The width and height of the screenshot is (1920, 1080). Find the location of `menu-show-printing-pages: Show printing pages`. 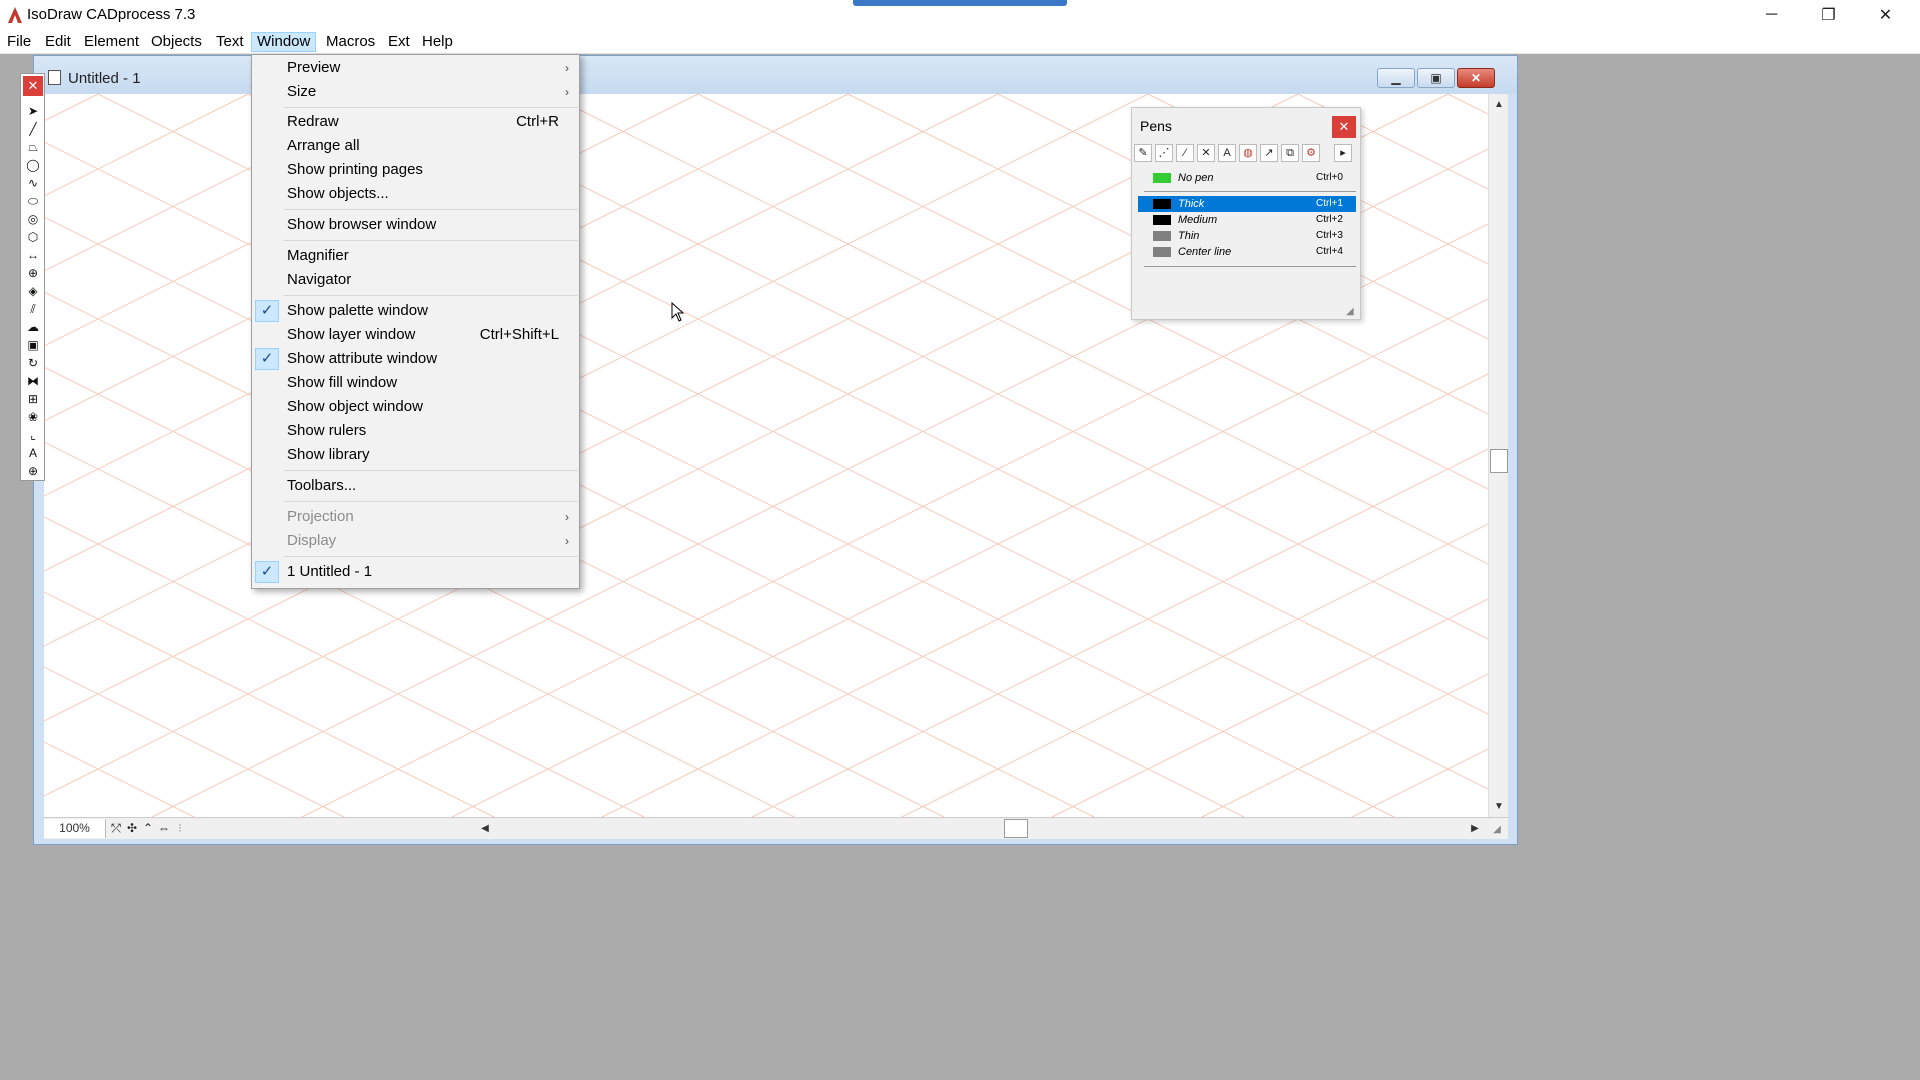

menu-show-printing-pages: Show printing pages is located at coordinates (415, 170).